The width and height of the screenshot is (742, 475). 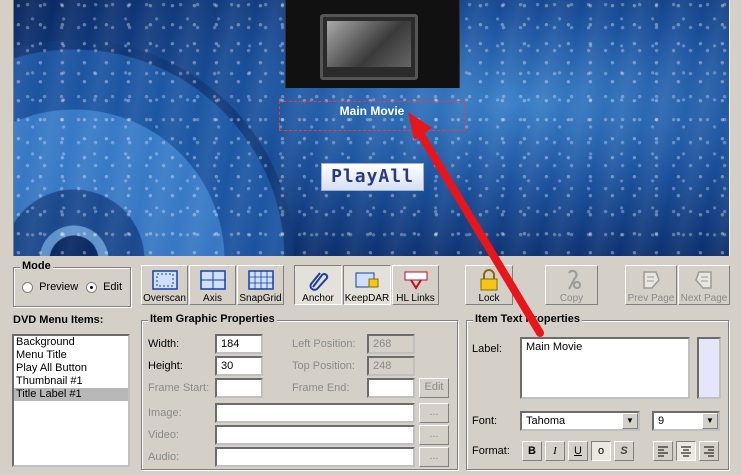 I want to click on left-position-input: 268, so click(x=391, y=344).